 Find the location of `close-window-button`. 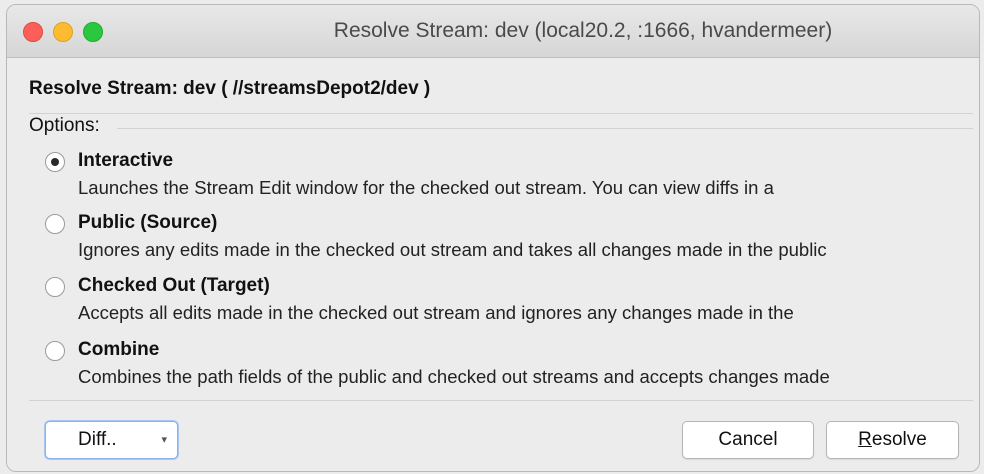

close-window-button is located at coordinates (33, 32).